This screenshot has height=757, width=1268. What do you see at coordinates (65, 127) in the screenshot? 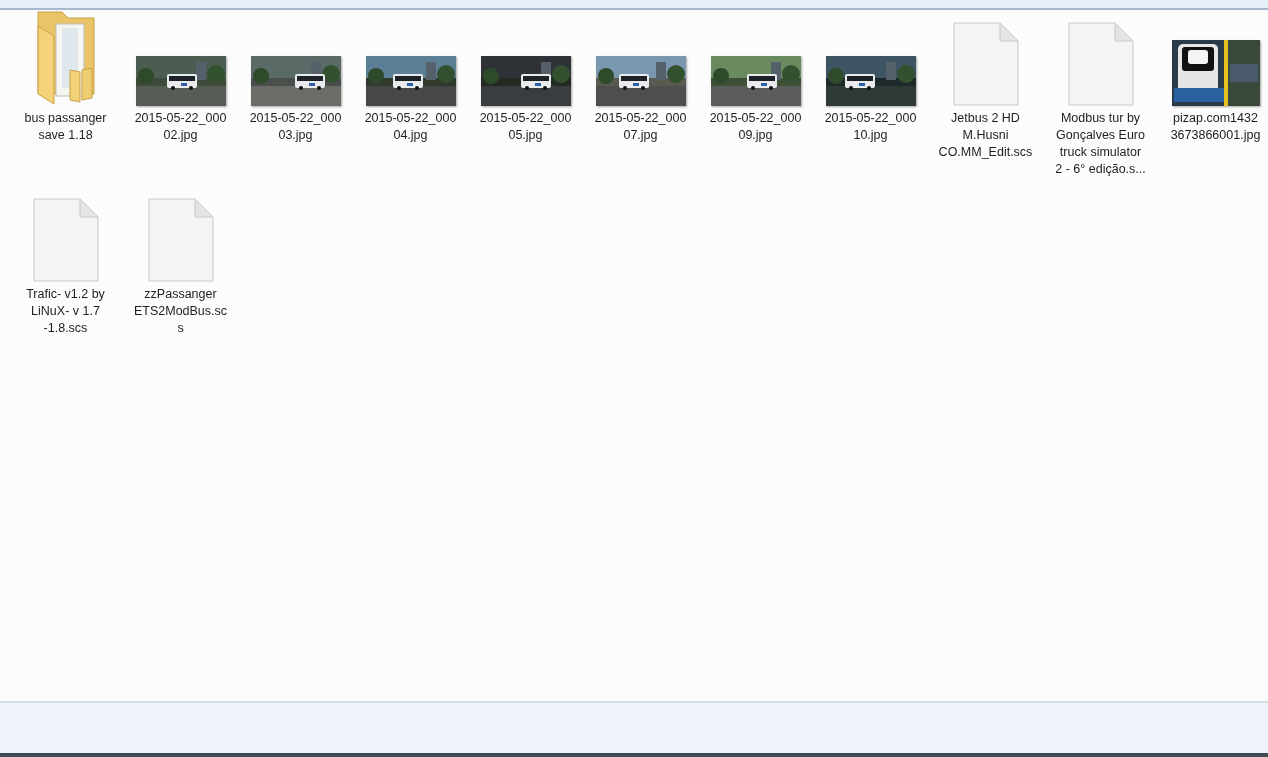
I see `file-name: bus passanger save 1.18` at bounding box center [65, 127].